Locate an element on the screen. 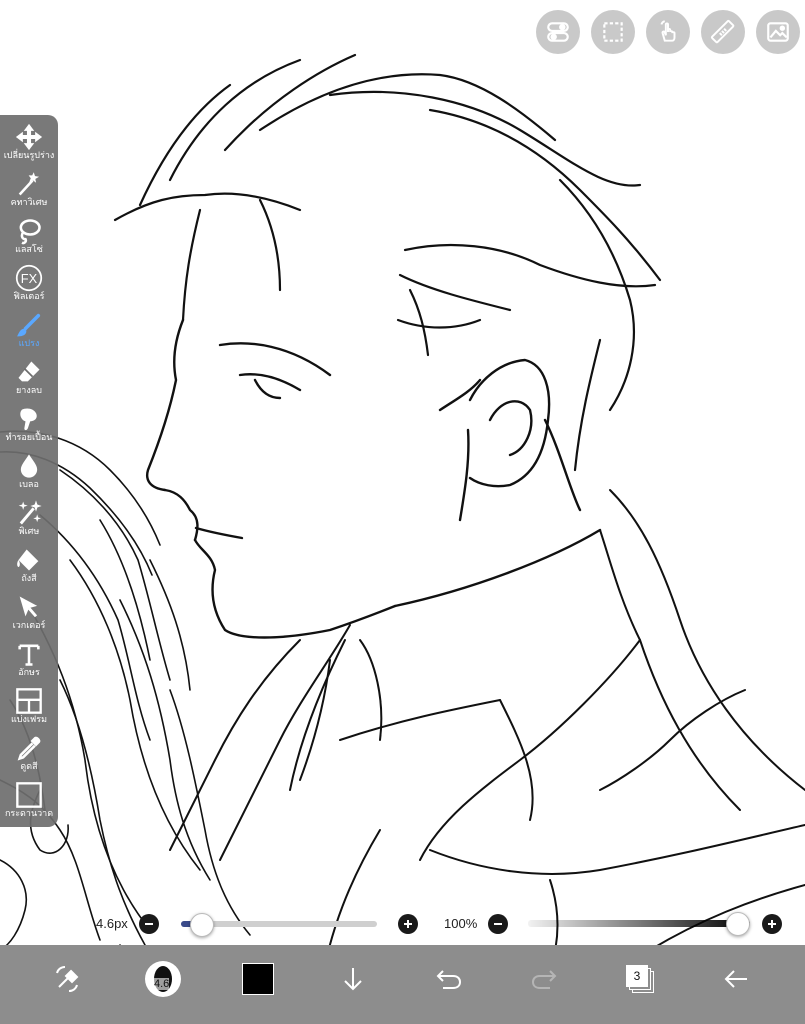 Image resolution: width=805 pixels, height=1024 pixels. smudge-icon is located at coordinates (28, 419).